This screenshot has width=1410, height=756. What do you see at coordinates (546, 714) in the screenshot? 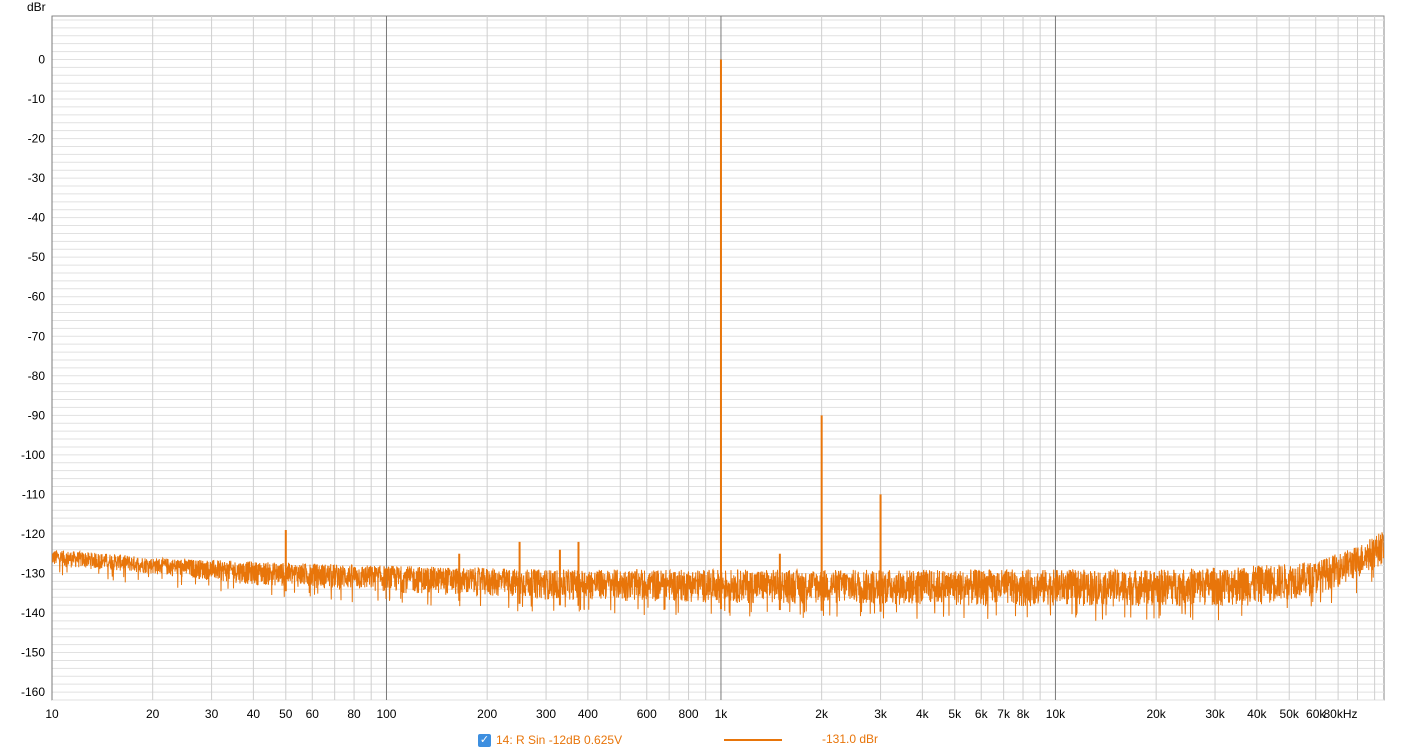
I see `x-tick-label: 300` at bounding box center [546, 714].